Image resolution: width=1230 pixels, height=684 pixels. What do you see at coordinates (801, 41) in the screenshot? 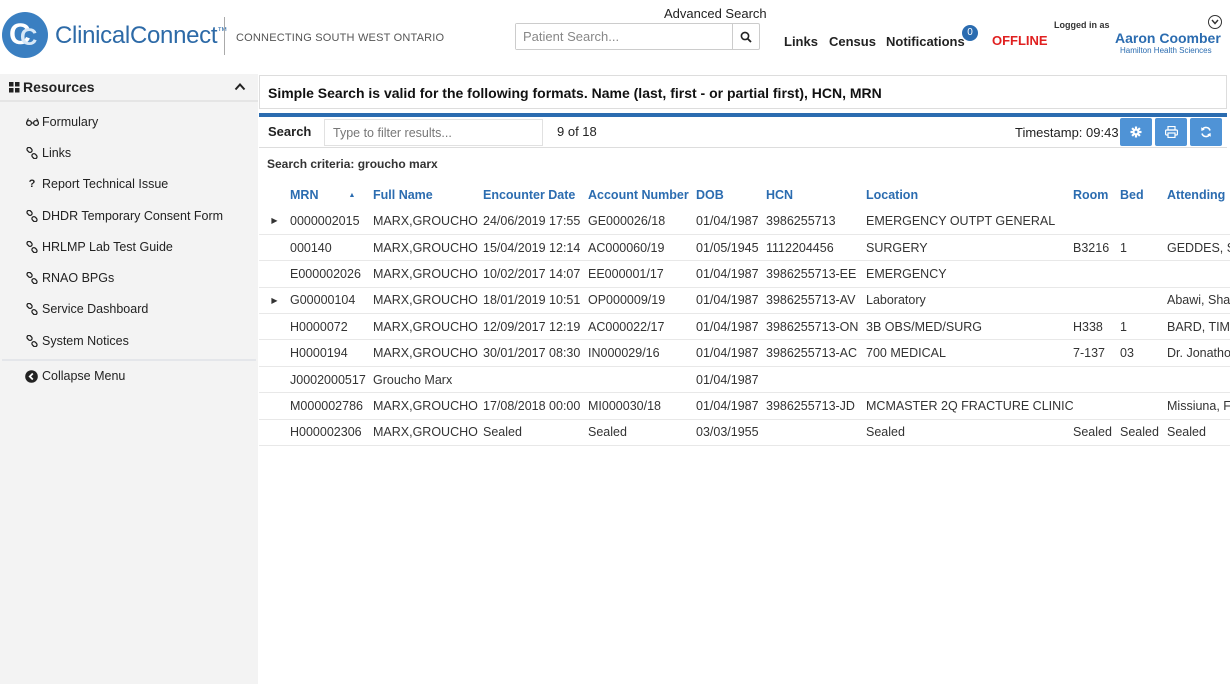
I see `nav-links: Links` at bounding box center [801, 41].